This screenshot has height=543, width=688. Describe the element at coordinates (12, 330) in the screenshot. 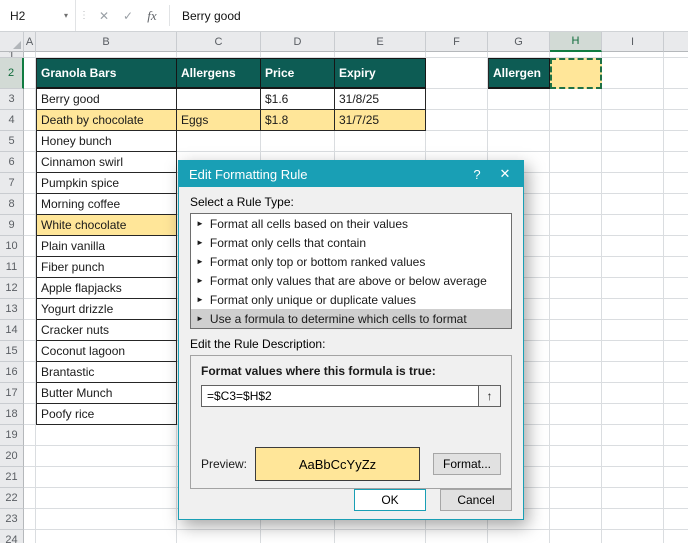

I see `row-header-14: 14` at that location.